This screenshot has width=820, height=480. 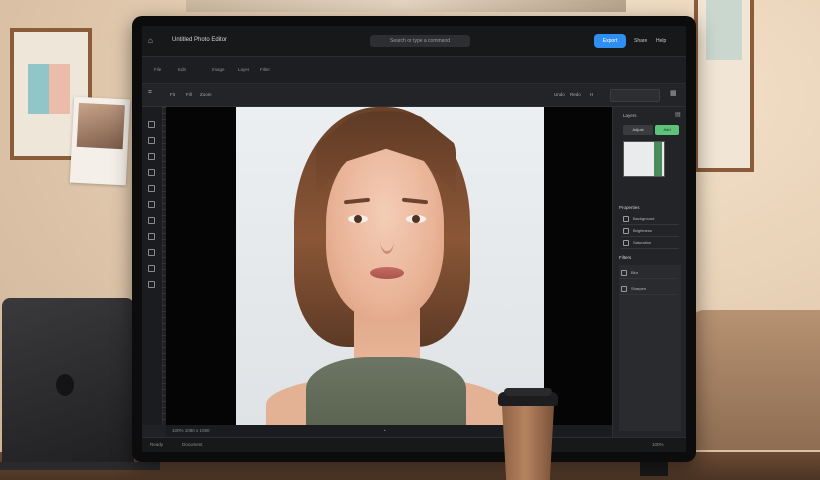 I want to click on tab-filter: Filter, so click(x=265, y=69).